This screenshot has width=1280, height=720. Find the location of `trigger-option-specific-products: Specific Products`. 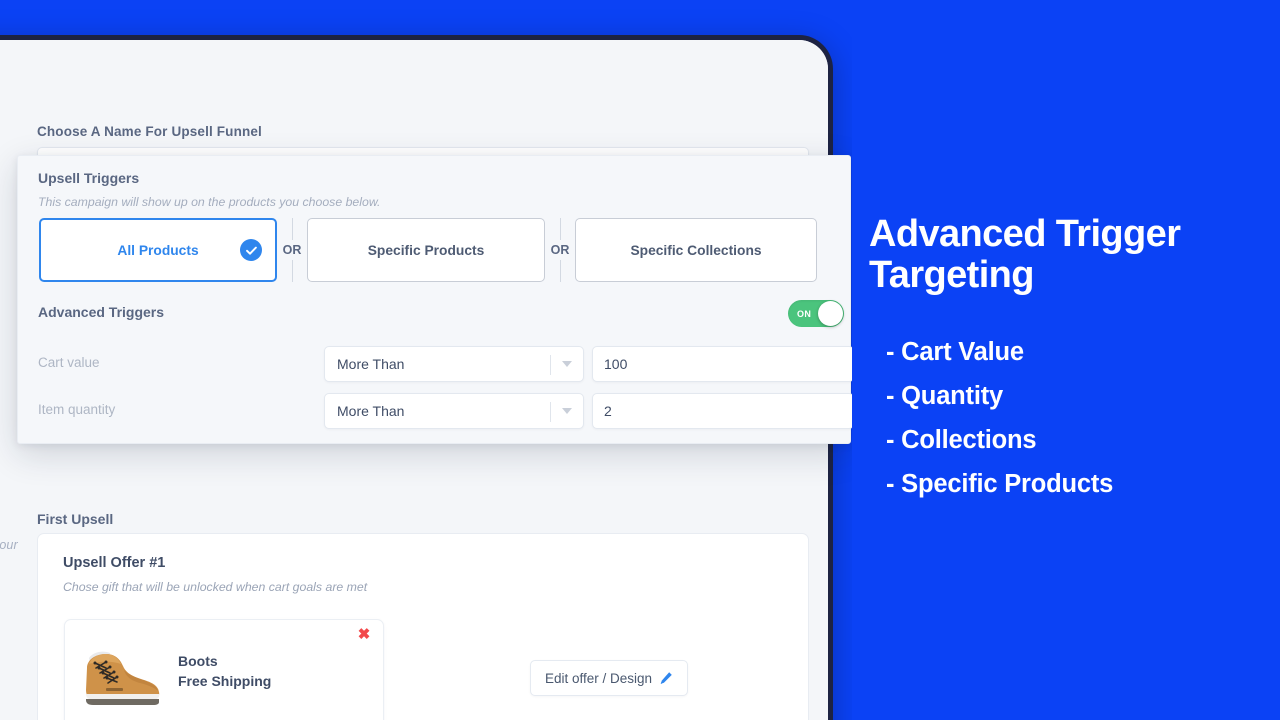

trigger-option-specific-products: Specific Products is located at coordinates (426, 250).